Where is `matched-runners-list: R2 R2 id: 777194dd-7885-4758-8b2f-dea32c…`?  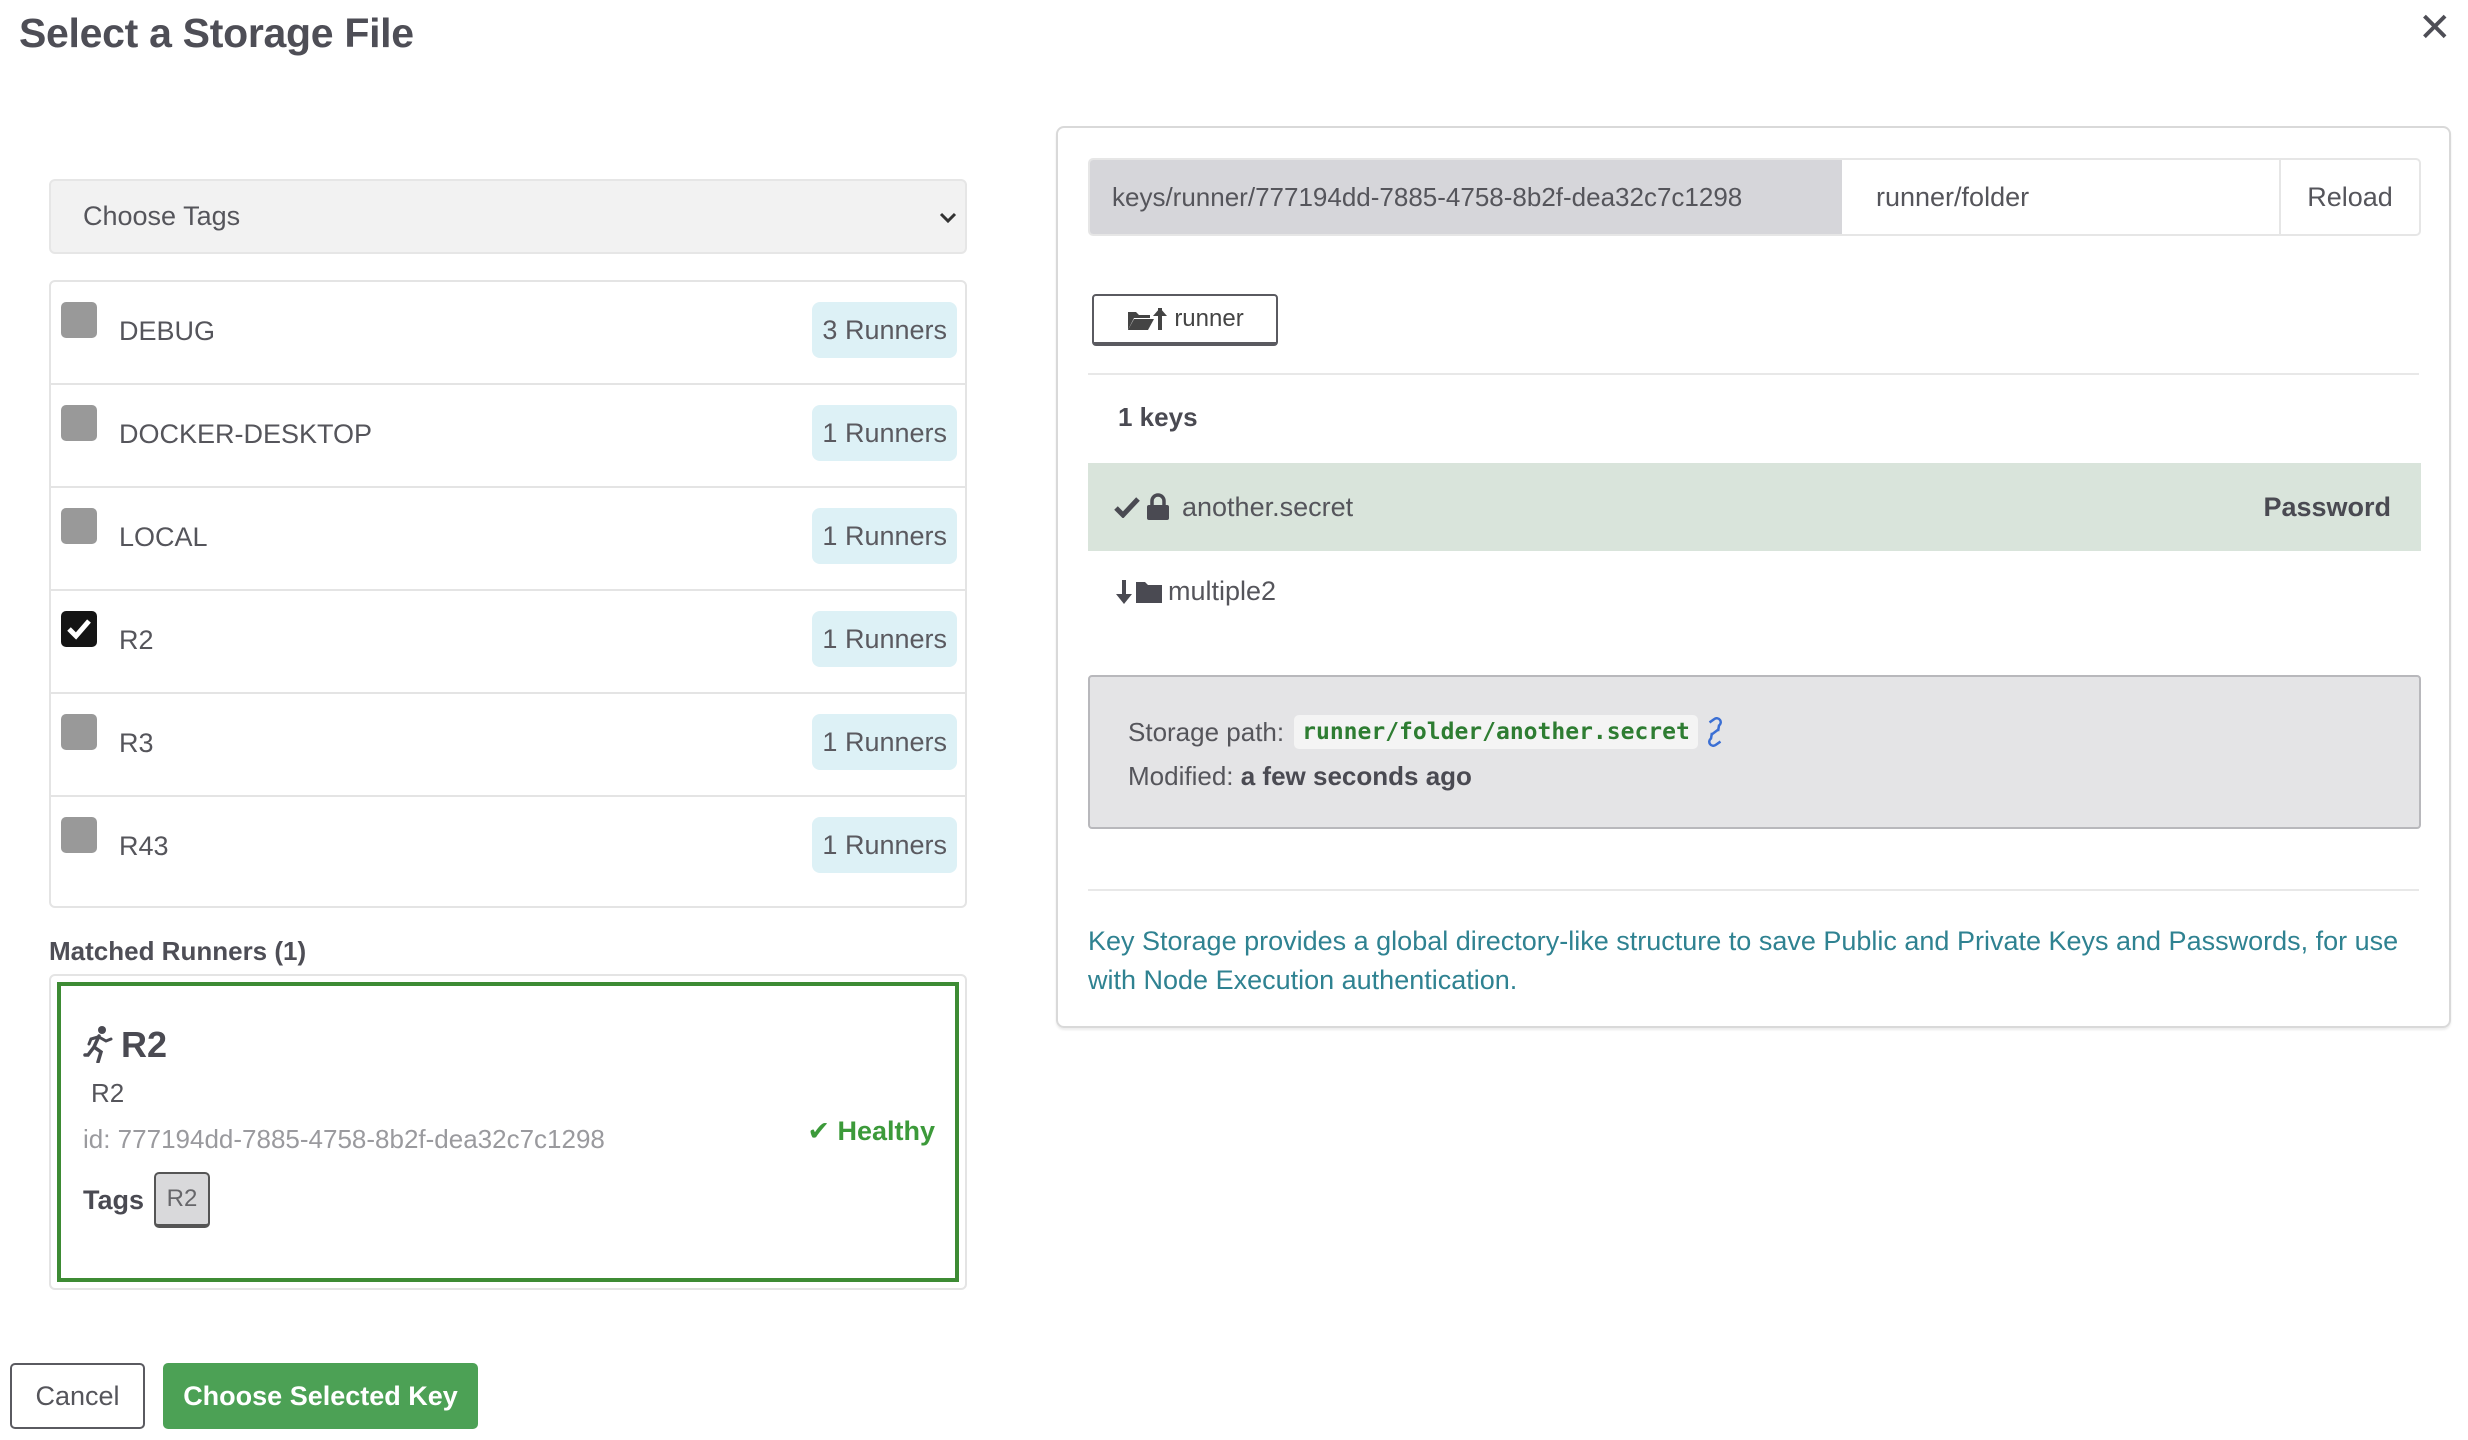 matched-runners-list: R2 R2 id: 777194dd-7885-4758-8b2f-dea32c… is located at coordinates (508, 1132).